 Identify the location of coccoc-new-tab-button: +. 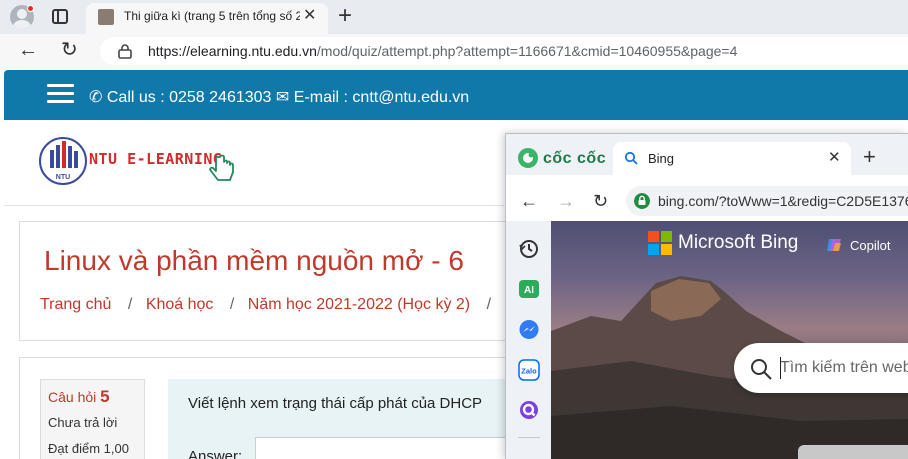
(869, 157).